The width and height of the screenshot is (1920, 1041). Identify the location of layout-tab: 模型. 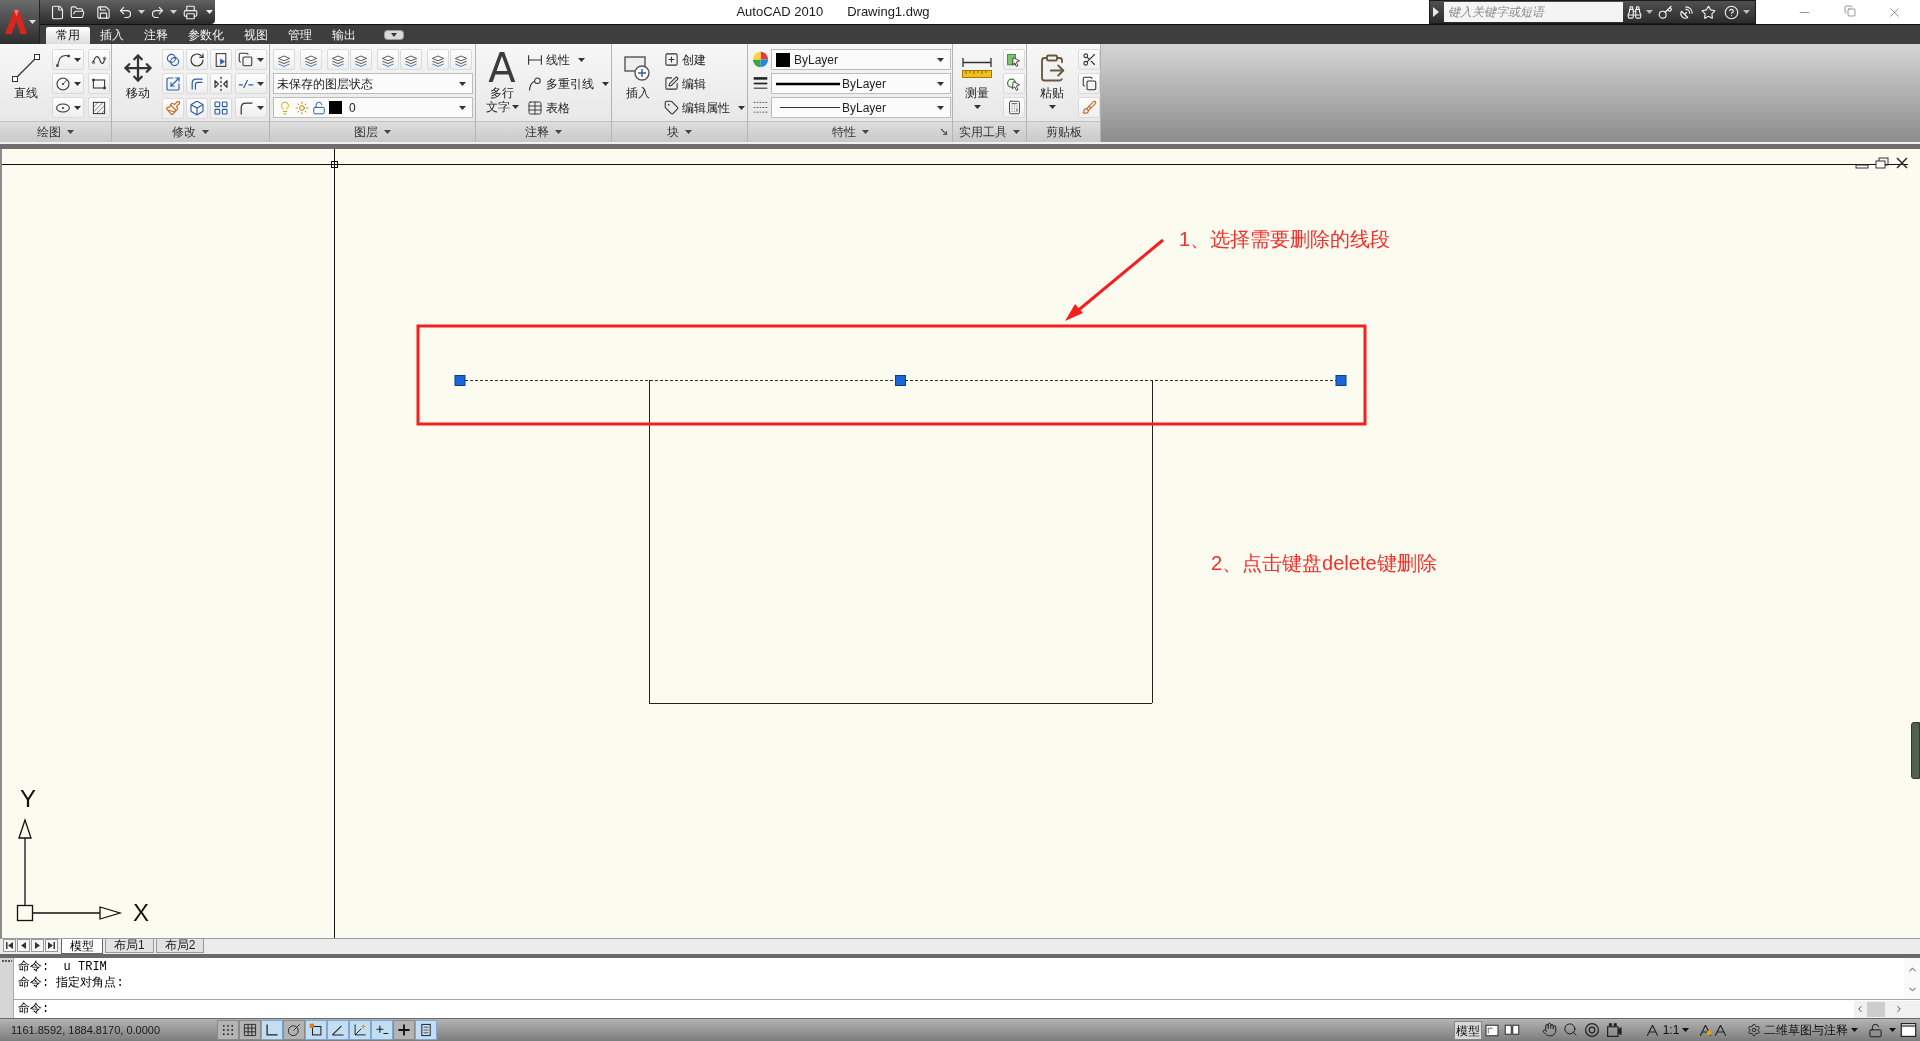
(82, 946).